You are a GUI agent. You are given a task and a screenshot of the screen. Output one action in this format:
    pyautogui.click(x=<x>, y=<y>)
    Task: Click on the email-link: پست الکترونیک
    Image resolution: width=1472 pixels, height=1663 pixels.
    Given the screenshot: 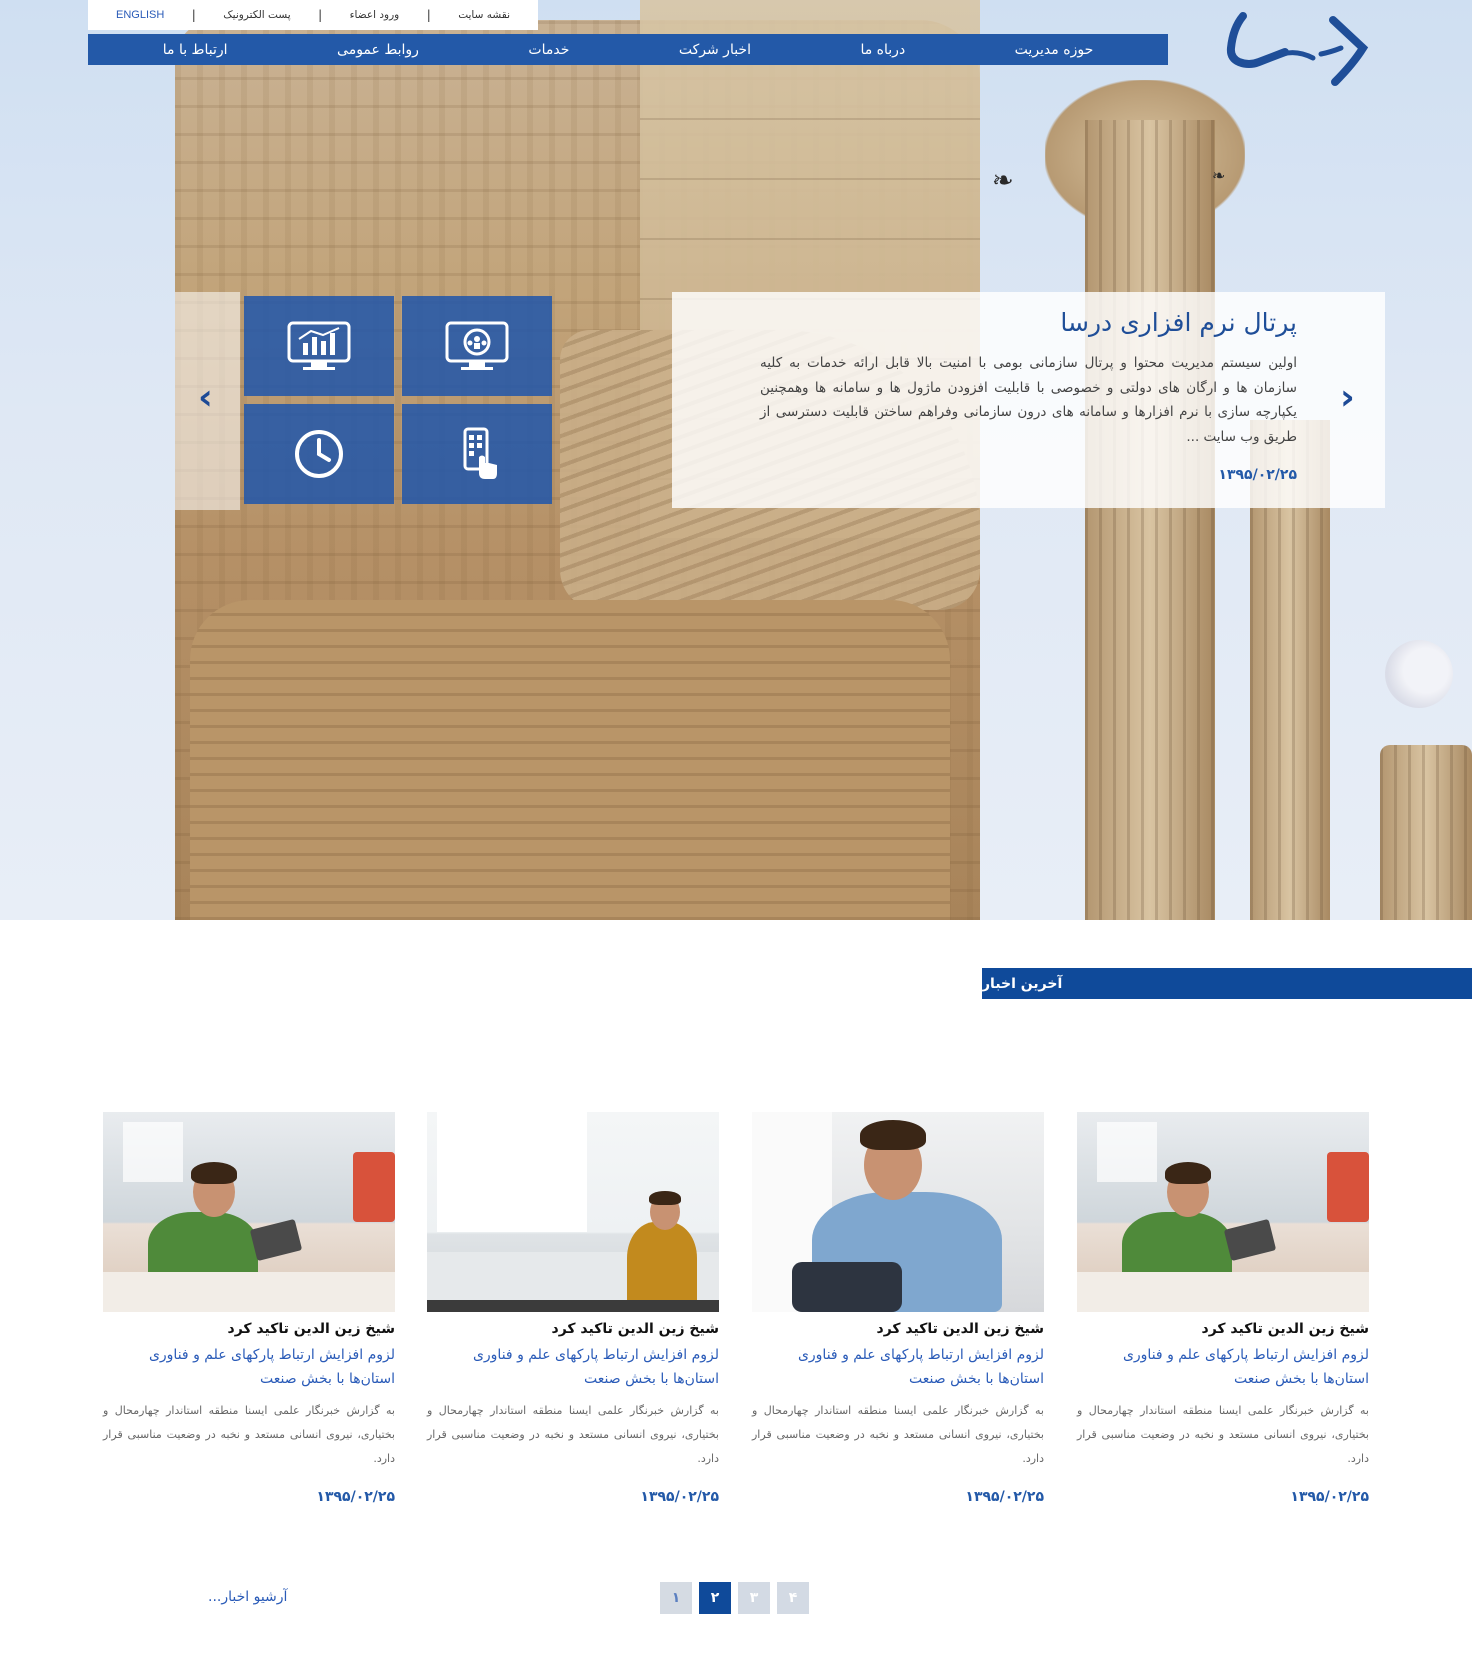 What is the action you would take?
    pyautogui.click(x=256, y=15)
    